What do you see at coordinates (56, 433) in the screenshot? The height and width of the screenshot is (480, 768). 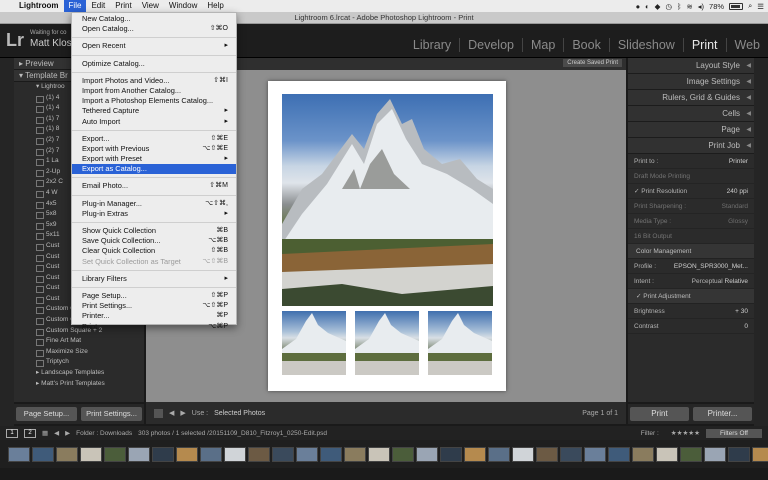 I see `back-icon: ◀` at bounding box center [56, 433].